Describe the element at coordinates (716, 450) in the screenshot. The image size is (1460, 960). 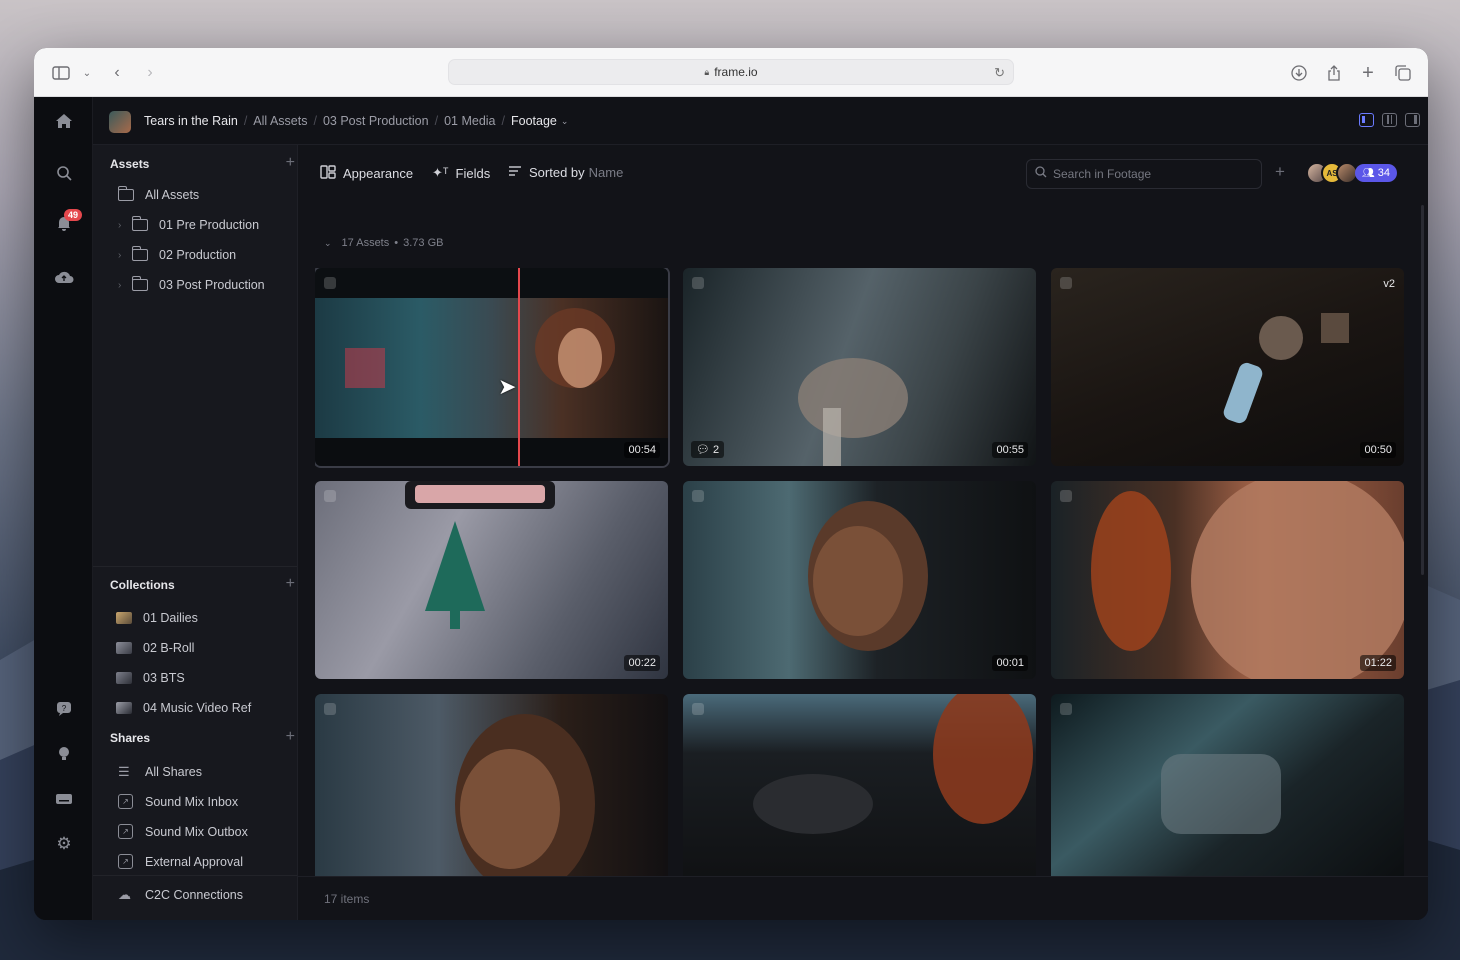
I see `comment-count: 2` at that location.